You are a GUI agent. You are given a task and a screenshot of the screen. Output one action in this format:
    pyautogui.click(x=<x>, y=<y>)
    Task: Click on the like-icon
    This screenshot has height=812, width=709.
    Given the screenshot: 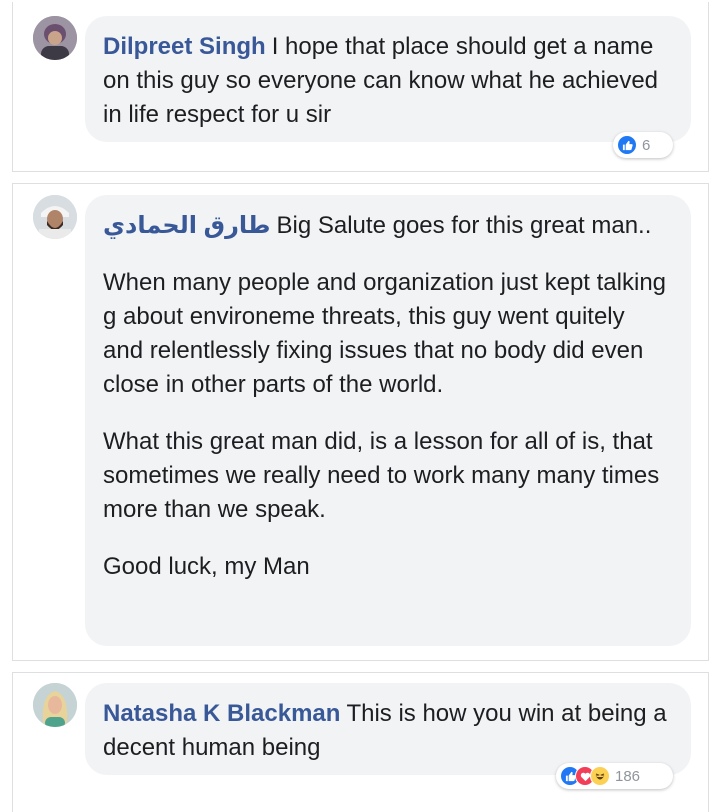 What is the action you would take?
    pyautogui.click(x=627, y=145)
    